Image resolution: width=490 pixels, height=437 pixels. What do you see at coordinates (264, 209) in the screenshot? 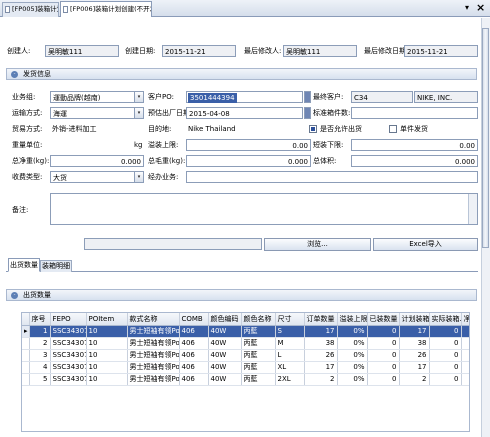
I see `remark-textarea` at bounding box center [264, 209].